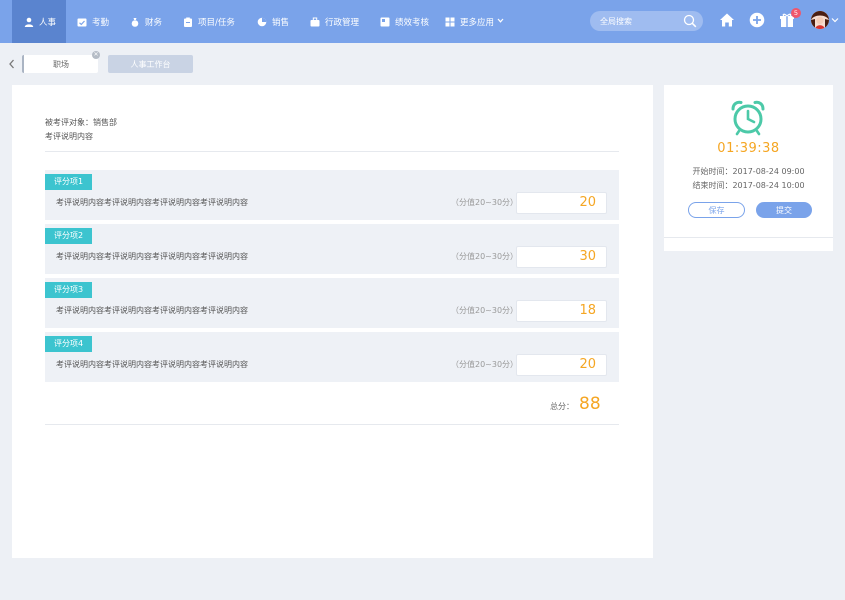  I want to click on tab-hr-workbench: 人事工作台, so click(150, 64).